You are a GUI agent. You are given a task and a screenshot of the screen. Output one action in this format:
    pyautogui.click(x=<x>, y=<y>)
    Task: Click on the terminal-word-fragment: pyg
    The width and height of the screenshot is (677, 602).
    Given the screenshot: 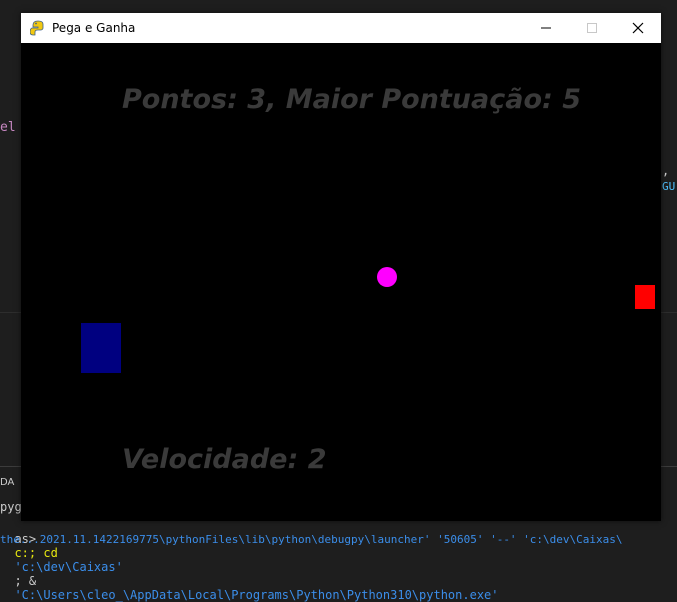 What is the action you would take?
    pyautogui.click(x=11, y=507)
    